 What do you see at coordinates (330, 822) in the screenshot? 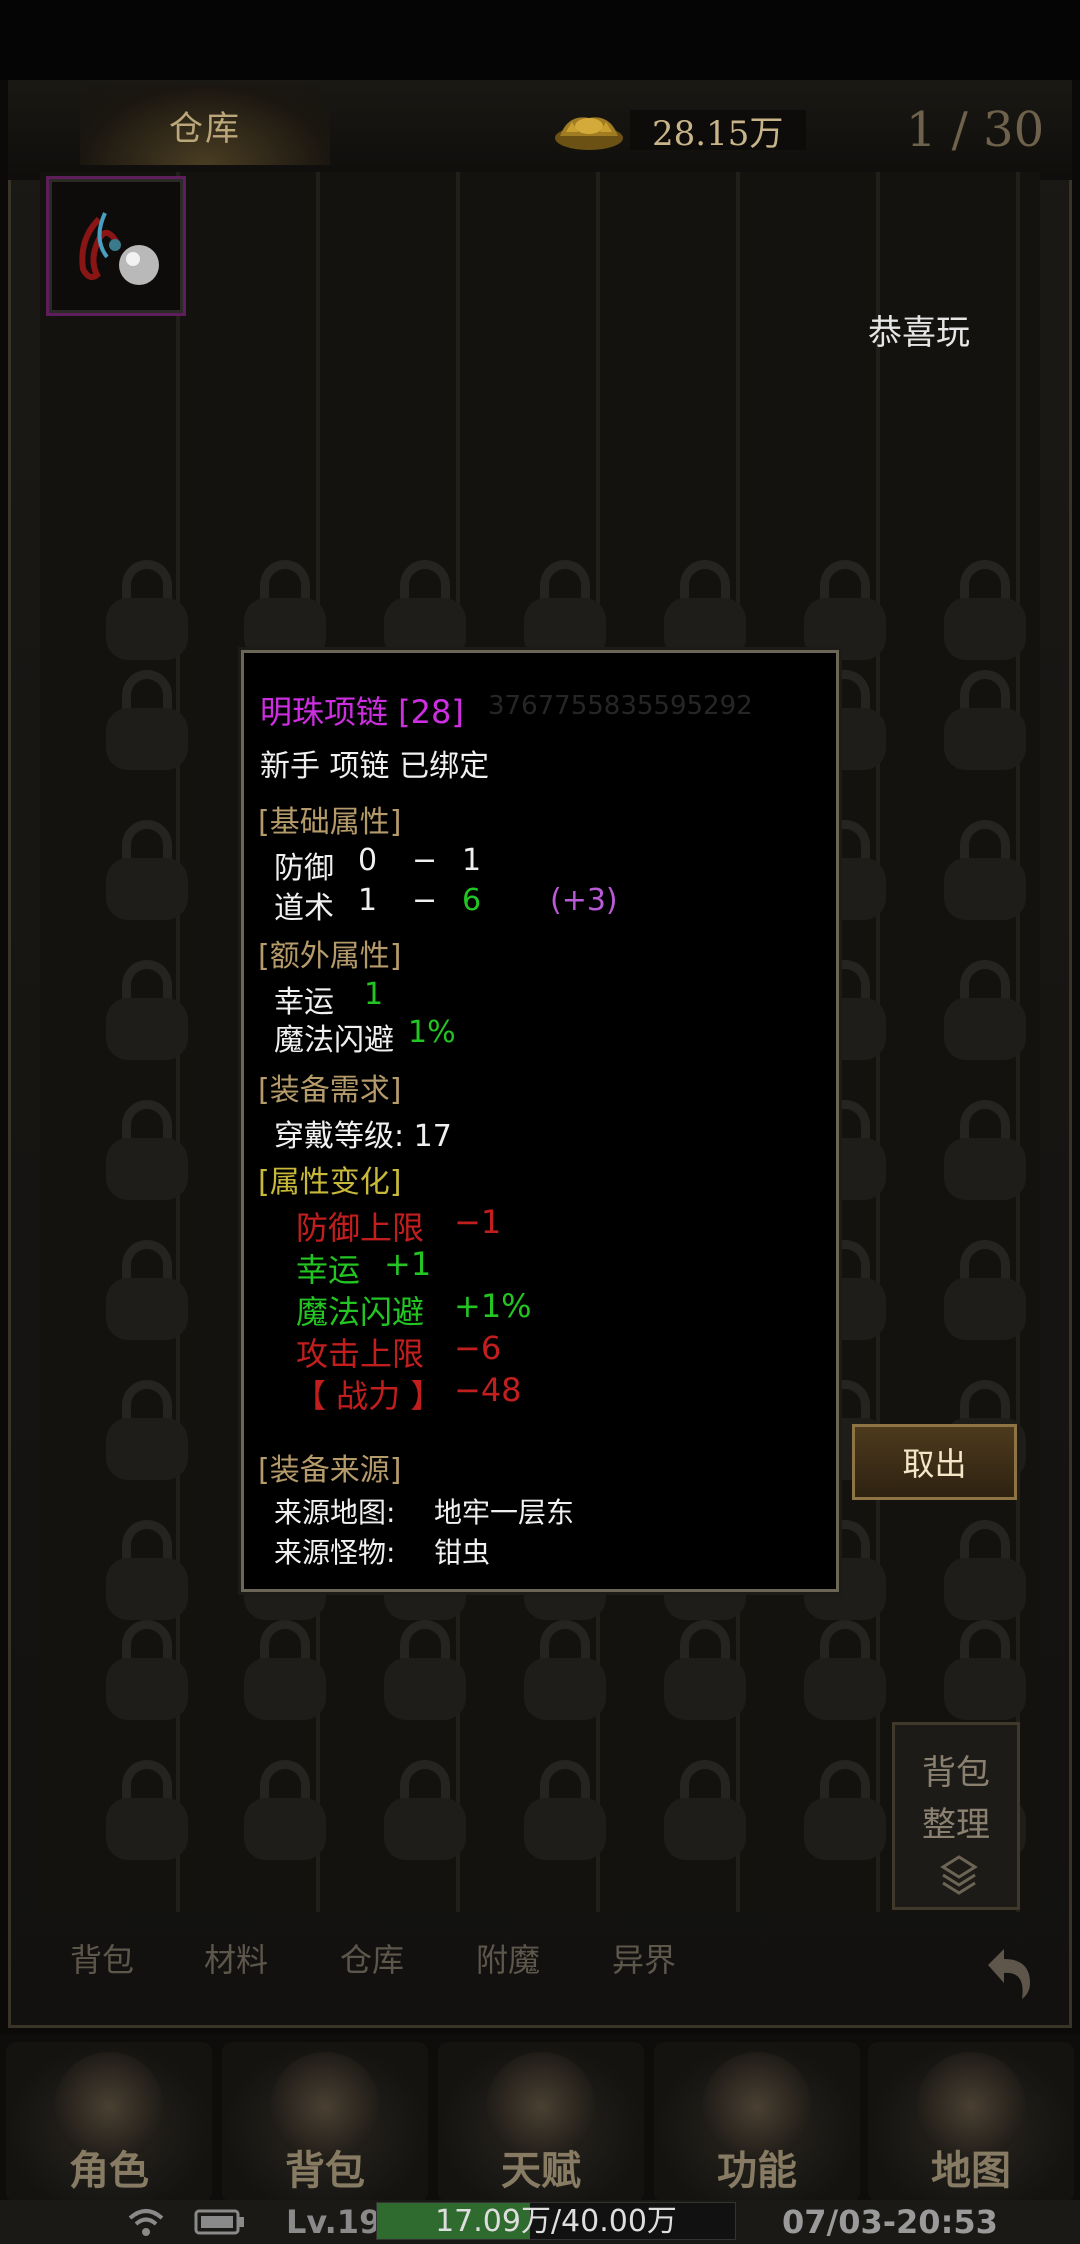
I see `section-base: [基础属性]` at bounding box center [330, 822].